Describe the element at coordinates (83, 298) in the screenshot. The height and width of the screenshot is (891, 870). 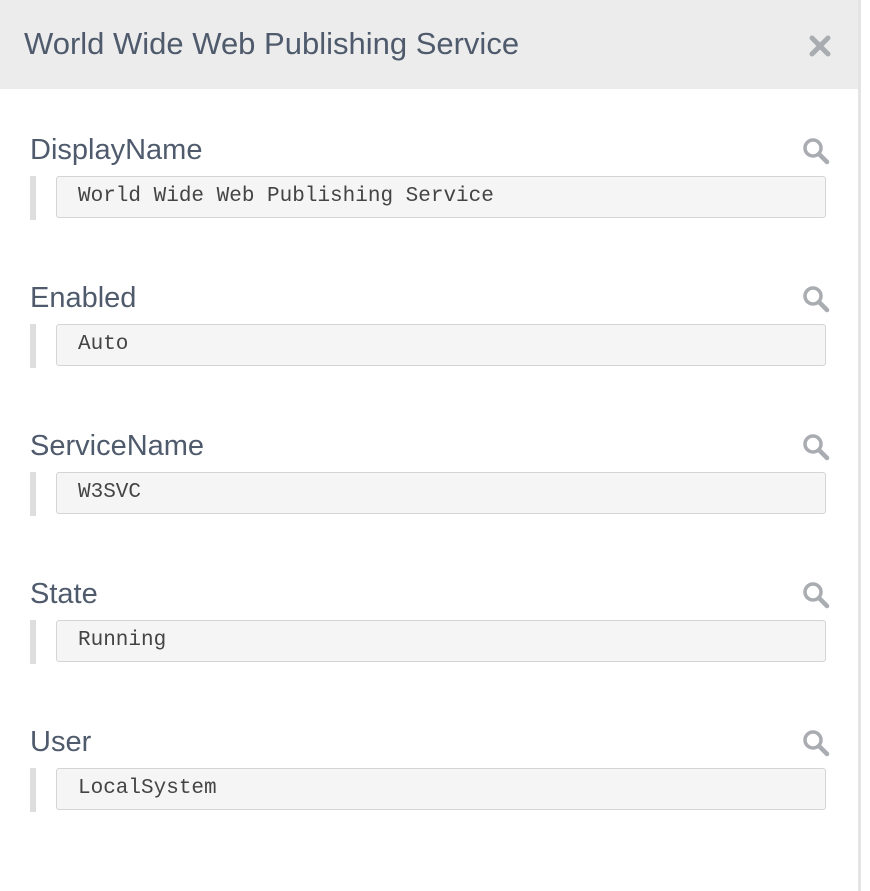
I see `field-label: Enabled` at that location.